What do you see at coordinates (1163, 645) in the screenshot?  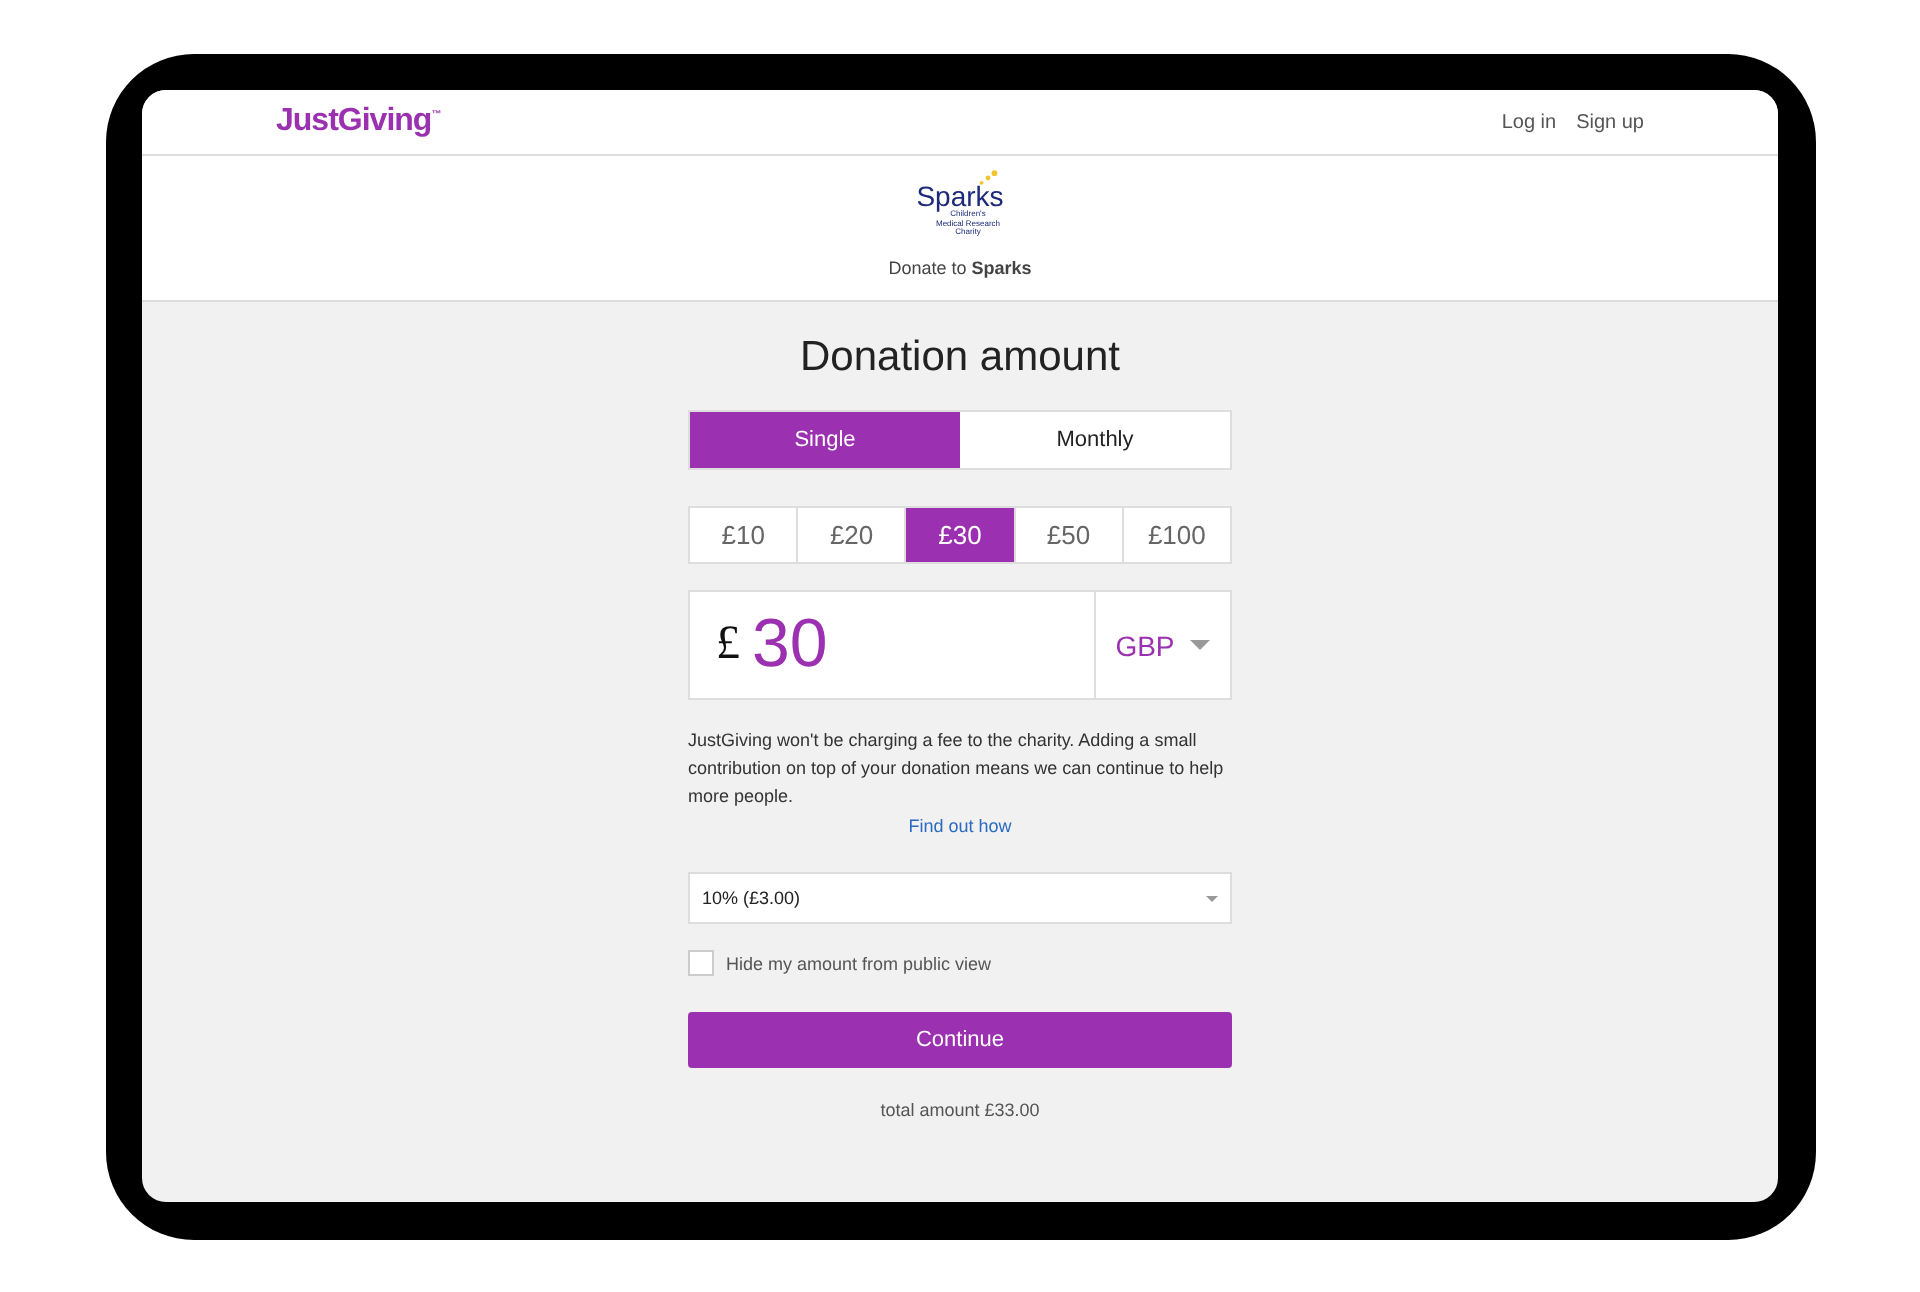 I see `currency-dropdown: GBP` at bounding box center [1163, 645].